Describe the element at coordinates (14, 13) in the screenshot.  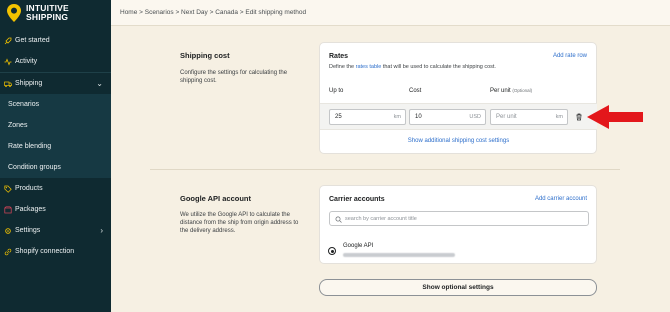
I see `location-pin-icon` at that location.